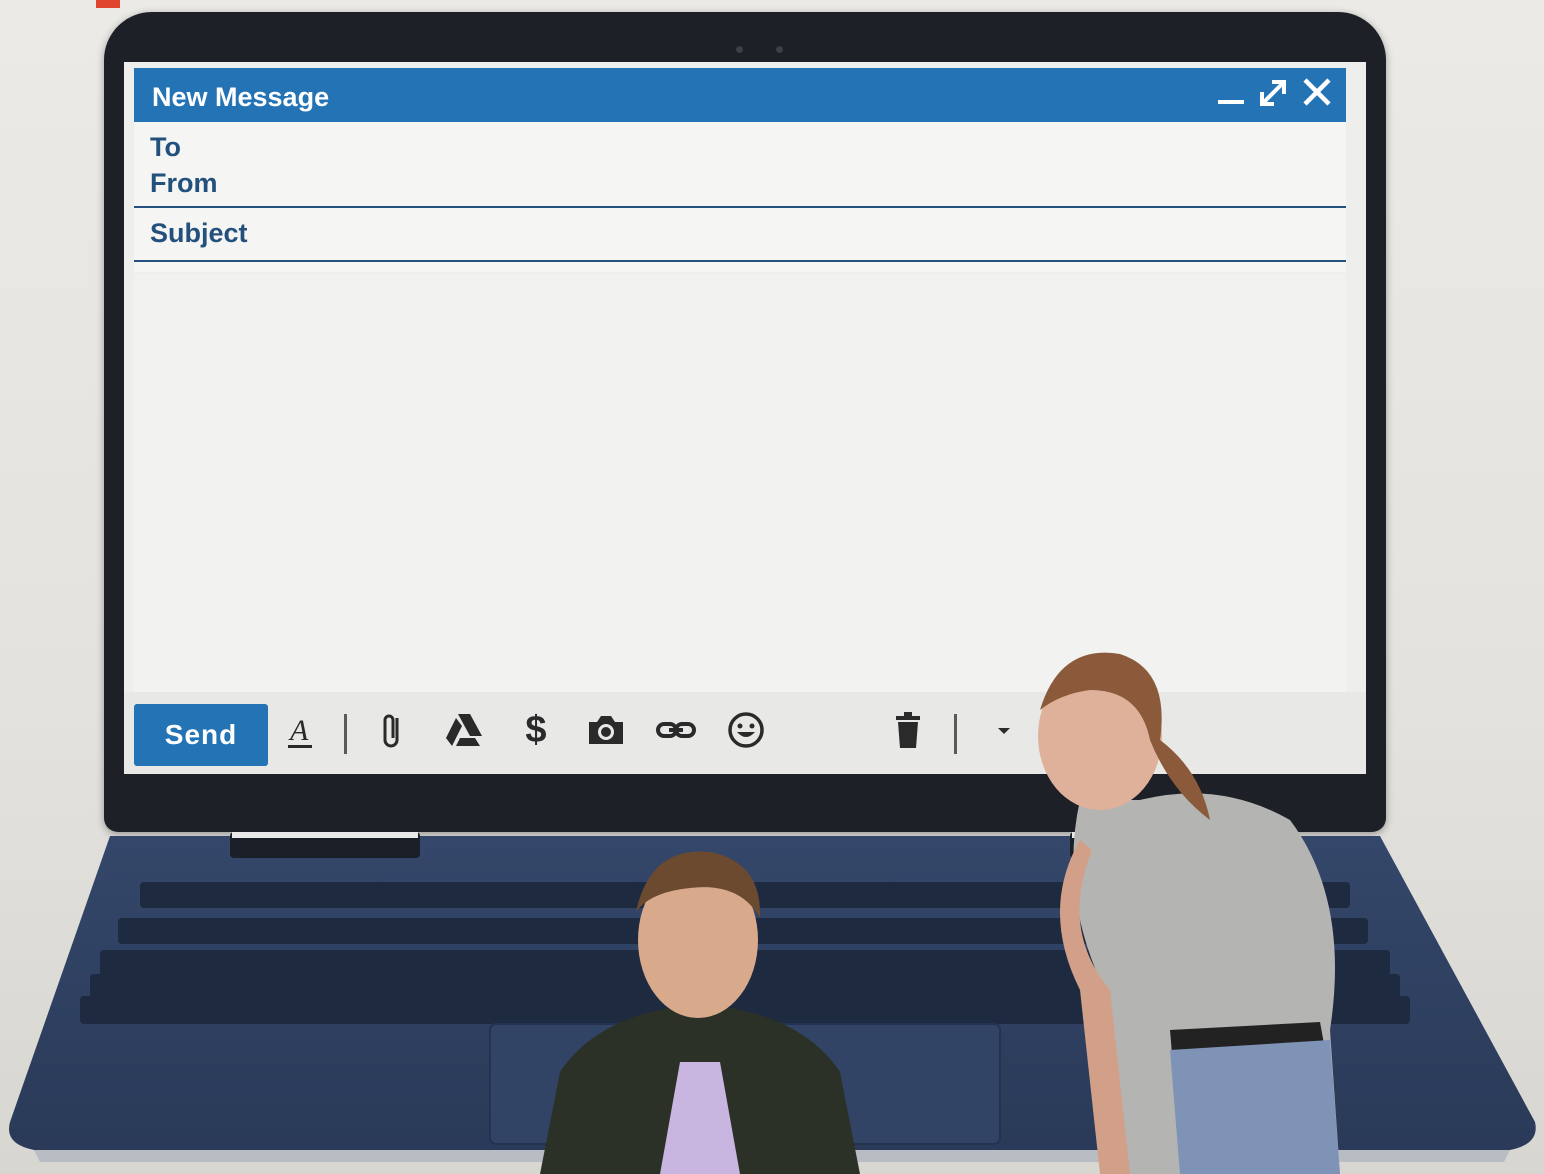 This screenshot has width=1544, height=1174. Describe the element at coordinates (108, 4) in the screenshot. I see `page-corner-mark` at that location.